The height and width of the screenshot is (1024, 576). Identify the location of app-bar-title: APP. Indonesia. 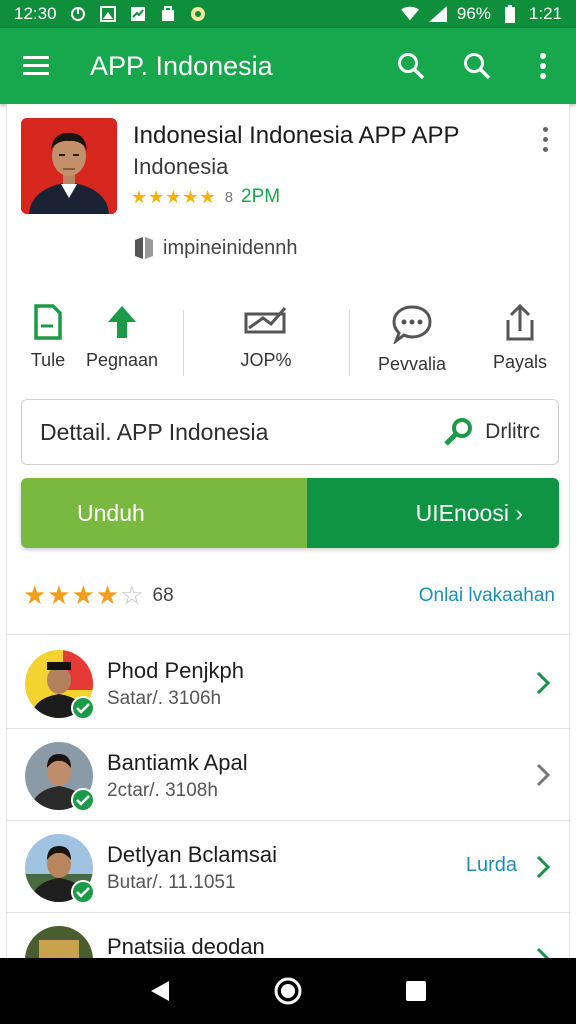
(181, 65).